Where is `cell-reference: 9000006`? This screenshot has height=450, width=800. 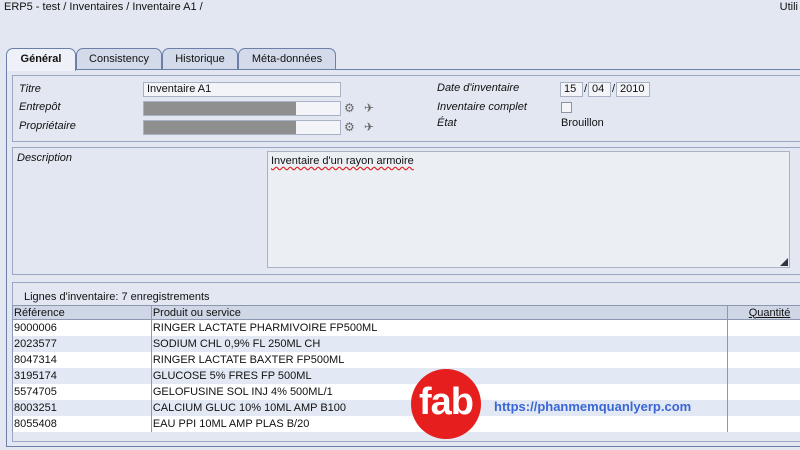
cell-reference: 9000006 is located at coordinates (82, 327).